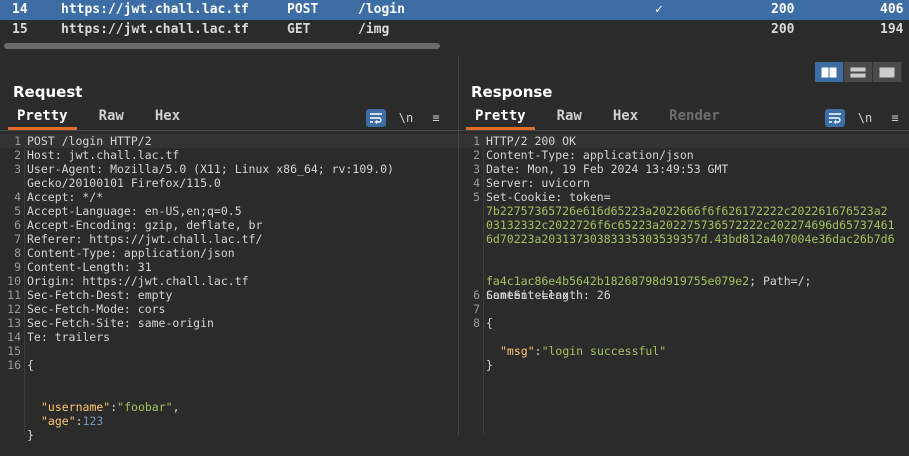 This screenshot has height=456, width=909. What do you see at coordinates (299, 29) in the screenshot?
I see `row-method: GET` at bounding box center [299, 29].